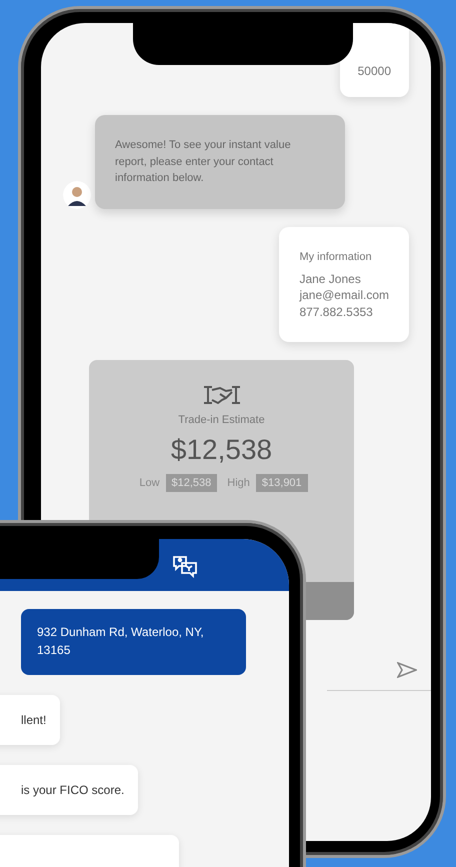 The height and width of the screenshot is (867, 456). Describe the element at coordinates (77, 194) in the screenshot. I see `avatar-icon` at that location.